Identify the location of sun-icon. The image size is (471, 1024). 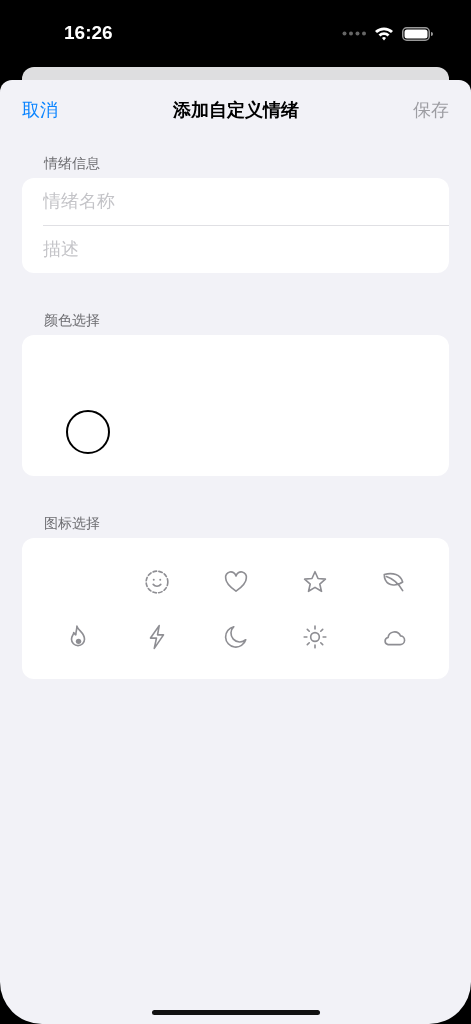
(314, 636).